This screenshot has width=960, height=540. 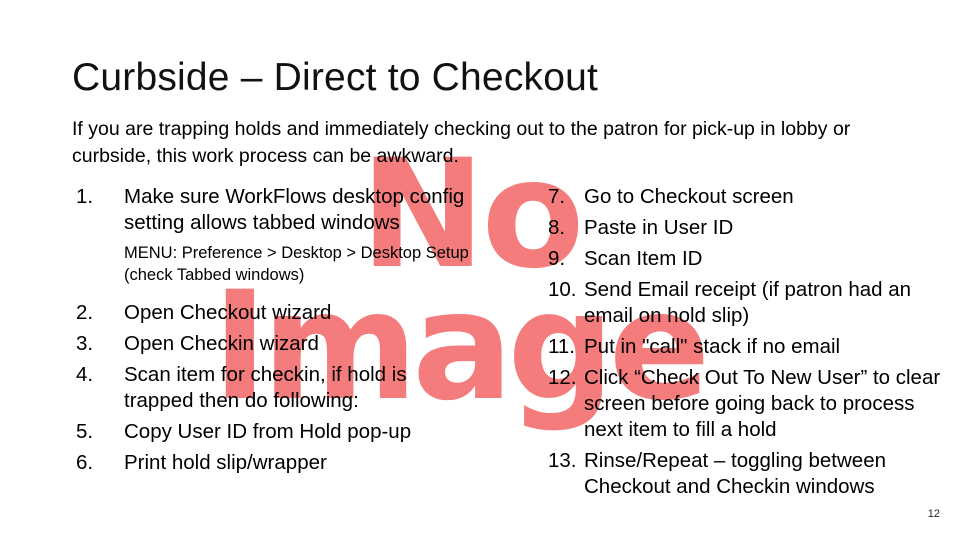 I want to click on step-item: 5. Copy User ID from Hold pop-up, so click(x=276, y=432).